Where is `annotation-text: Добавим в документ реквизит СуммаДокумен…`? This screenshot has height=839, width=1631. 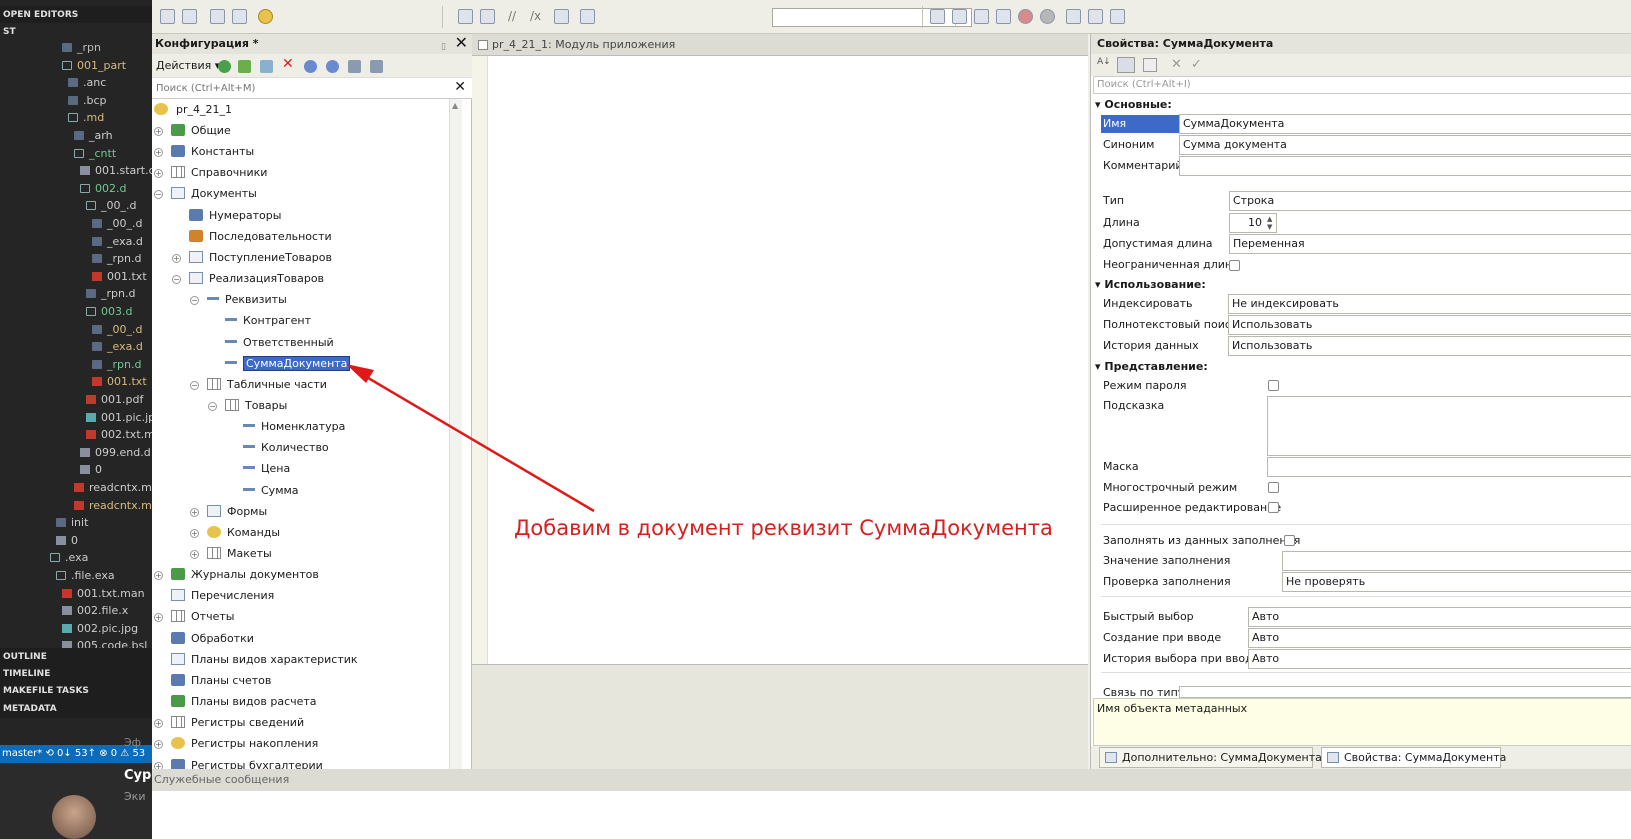 annotation-text: Добавим в документ реквизит СуммаДокумен… is located at coordinates (783, 528).